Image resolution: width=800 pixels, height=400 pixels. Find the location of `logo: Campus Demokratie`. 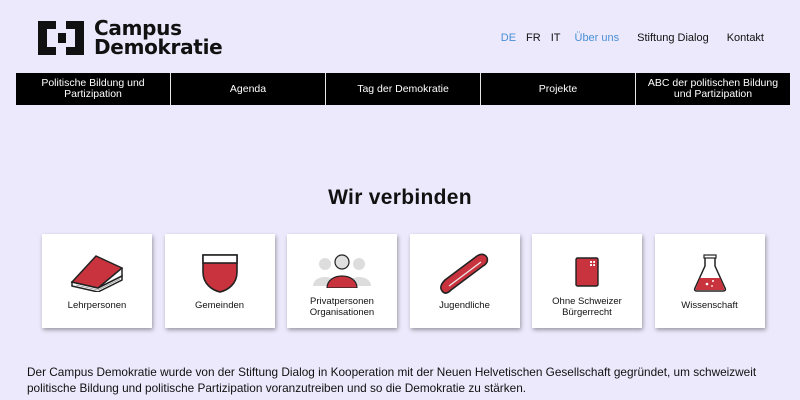

logo: Campus Demokratie is located at coordinates (129, 38).